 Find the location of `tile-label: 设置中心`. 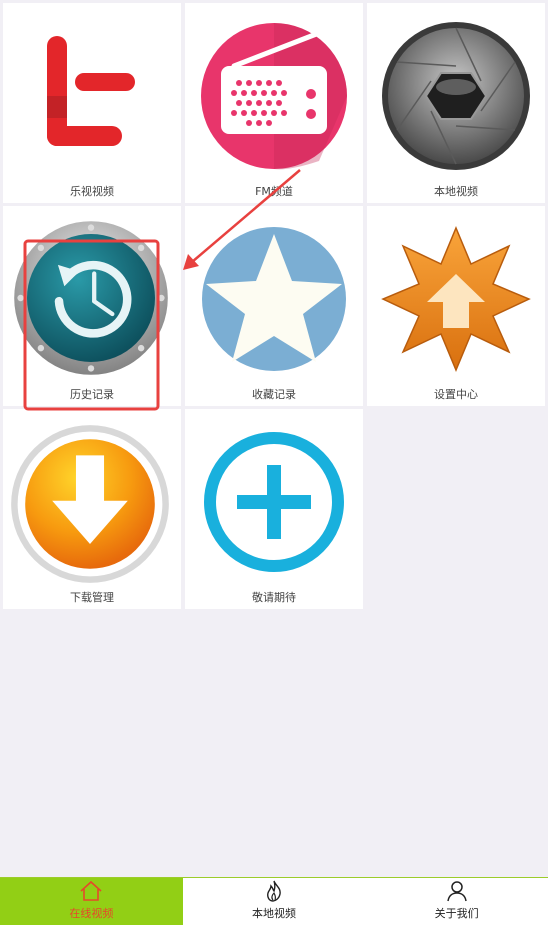

tile-label: 设置中心 is located at coordinates (456, 394).